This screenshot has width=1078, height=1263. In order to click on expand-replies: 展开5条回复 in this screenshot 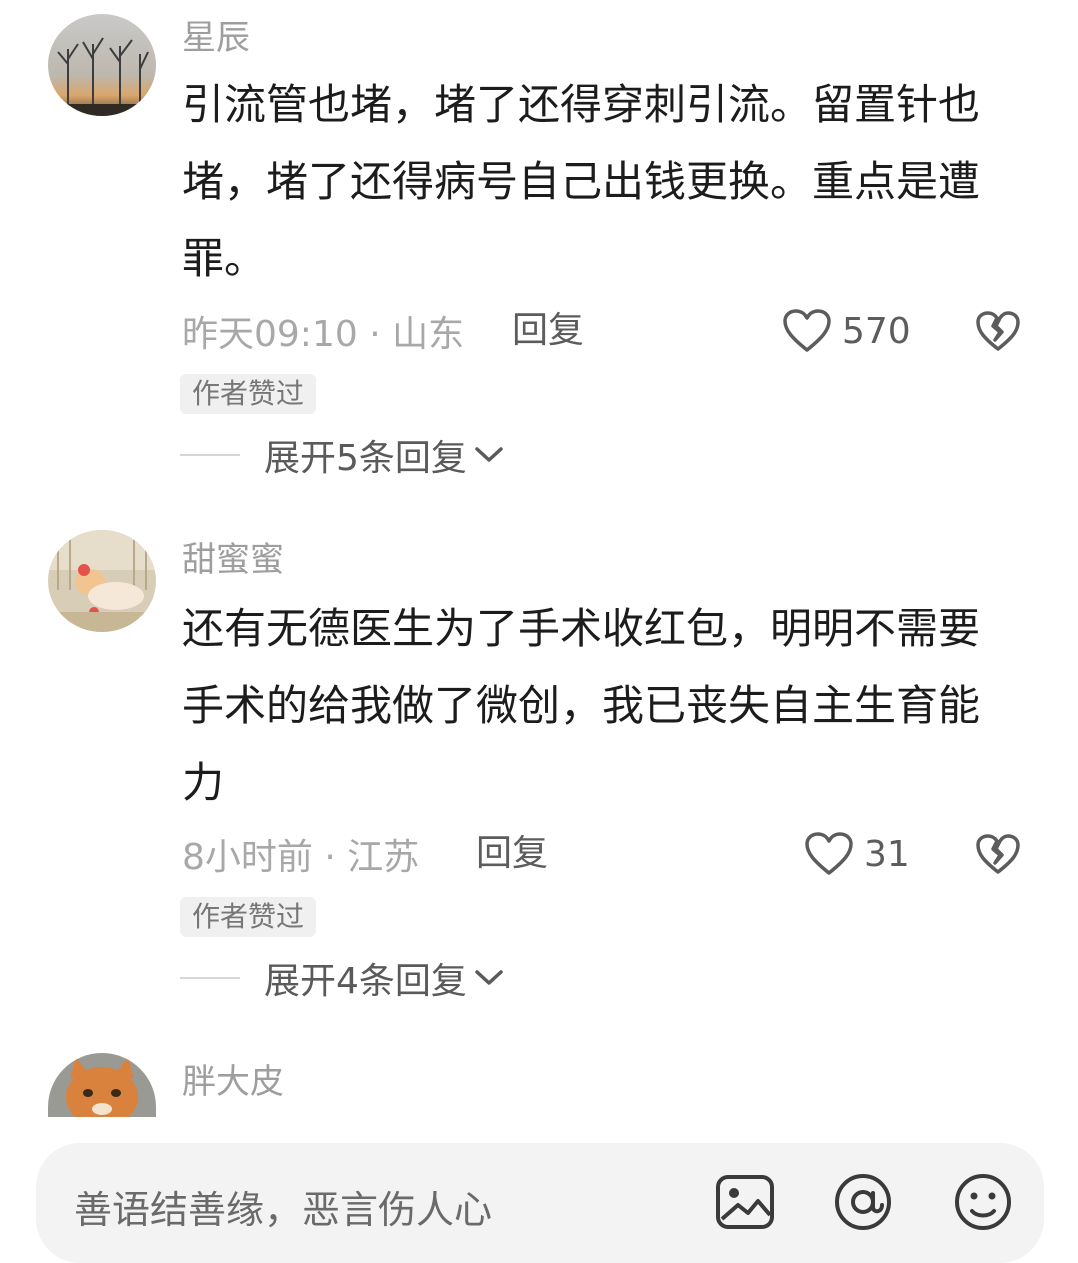, I will do `click(342, 455)`.